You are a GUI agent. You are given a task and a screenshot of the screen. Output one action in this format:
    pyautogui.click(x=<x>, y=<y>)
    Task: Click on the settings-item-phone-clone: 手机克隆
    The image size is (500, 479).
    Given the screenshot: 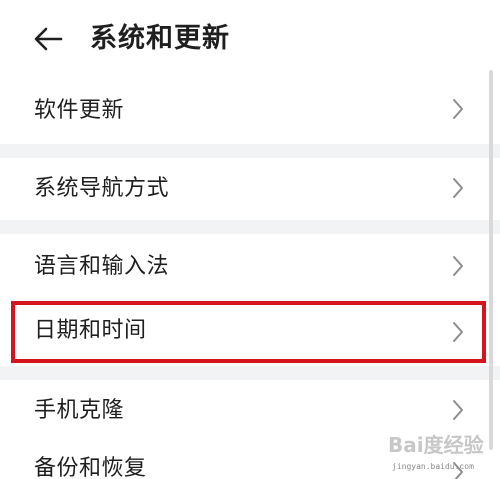 What is the action you would take?
    pyautogui.click(x=250, y=411)
    